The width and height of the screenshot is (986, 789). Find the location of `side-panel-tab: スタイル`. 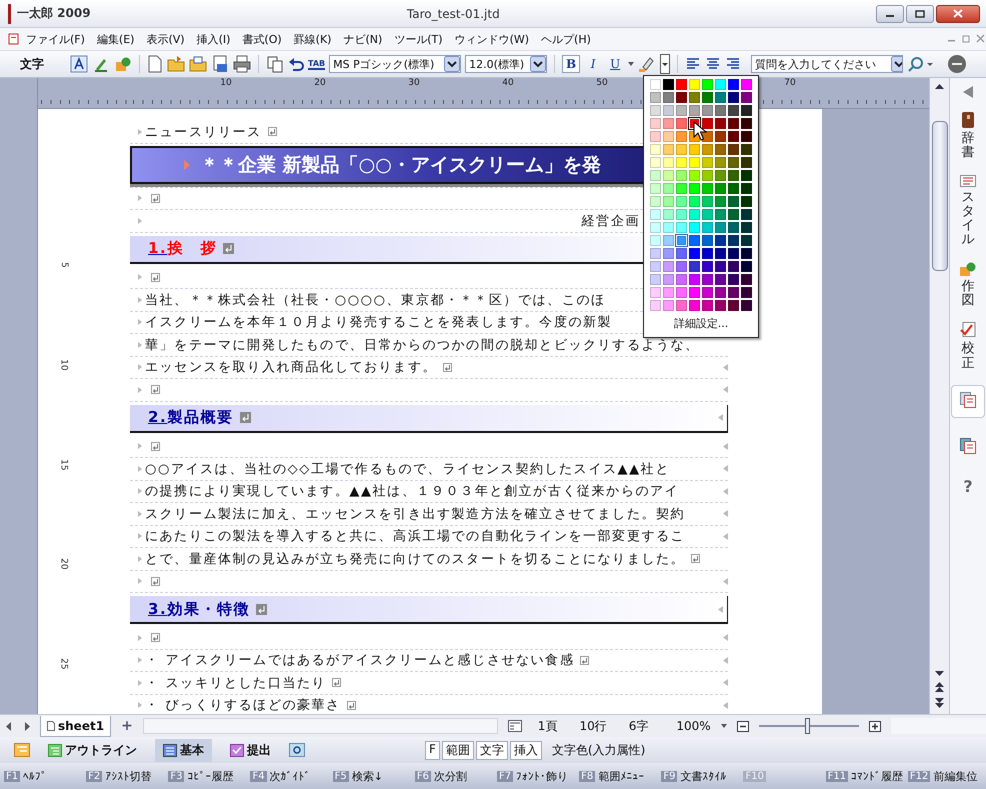

side-panel-tab: スタイル is located at coordinates (968, 211).